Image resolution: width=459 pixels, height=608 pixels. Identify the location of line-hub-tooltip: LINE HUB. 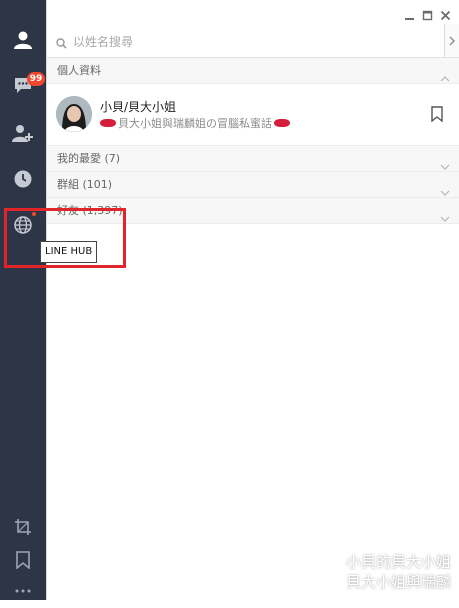
(69, 252).